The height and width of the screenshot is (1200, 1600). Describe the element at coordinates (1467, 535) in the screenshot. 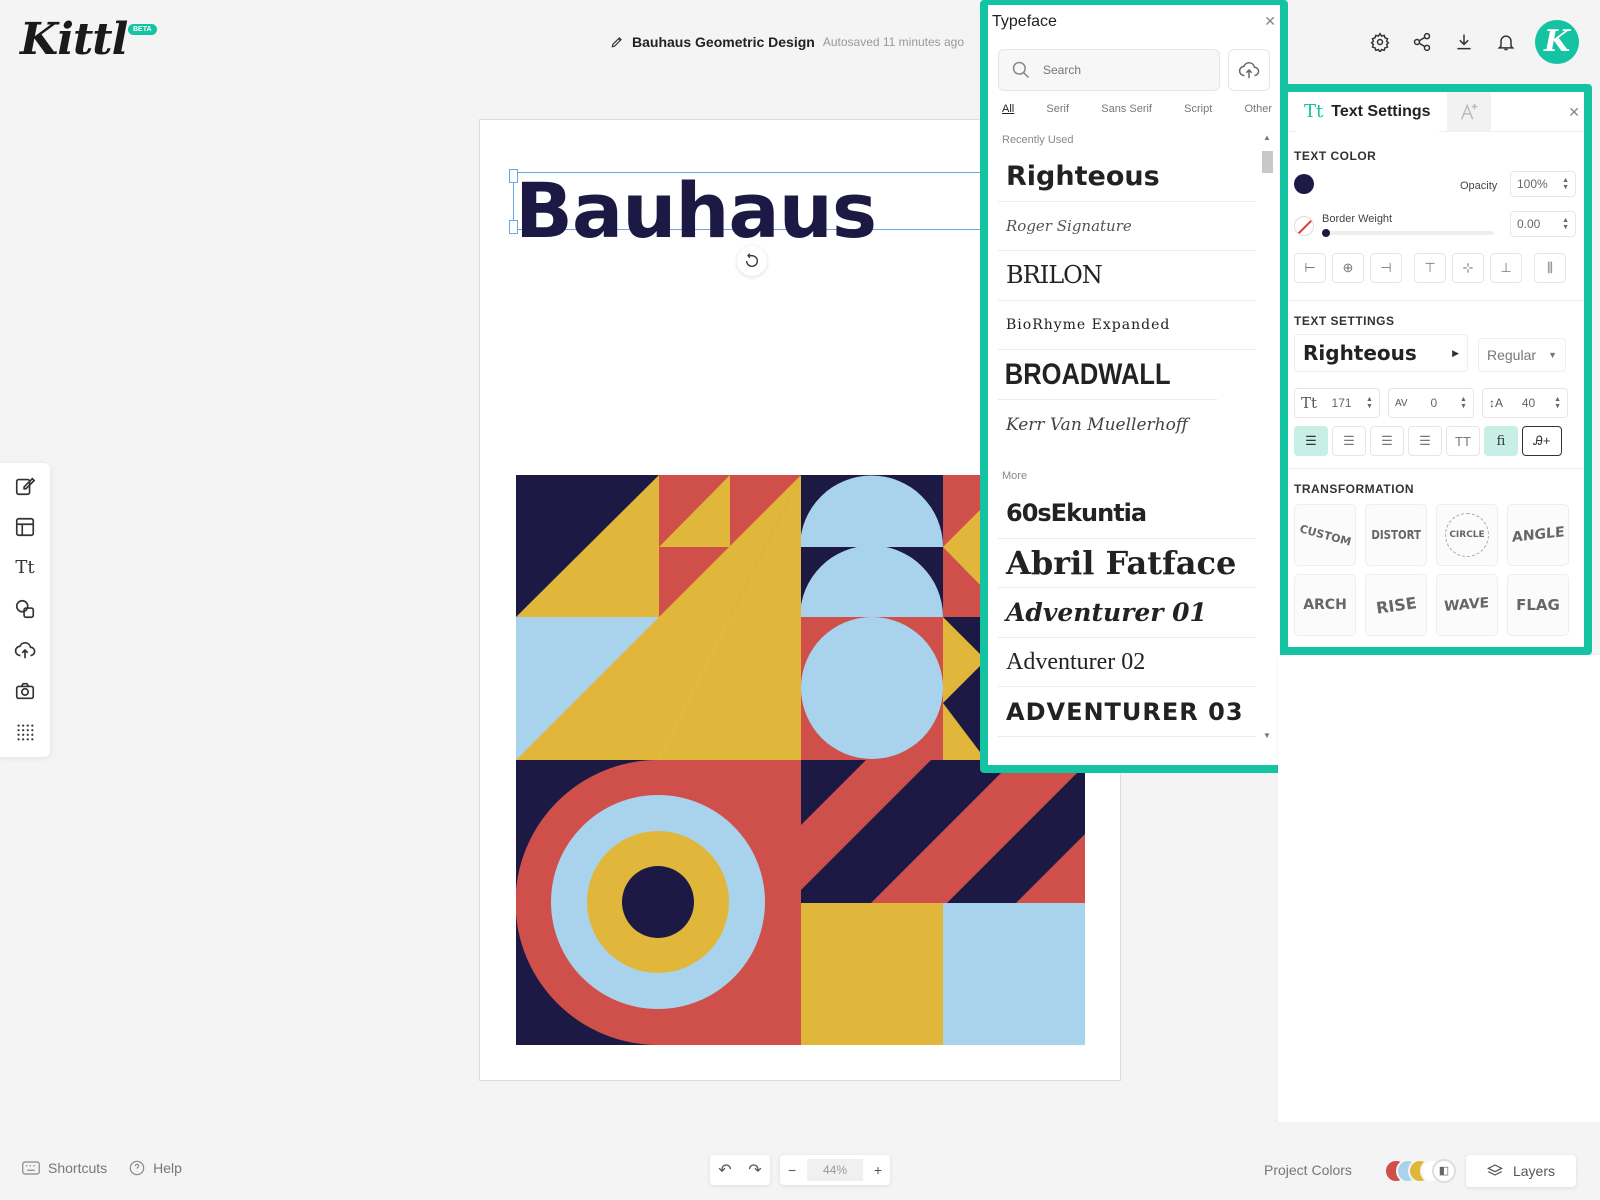

I see `transform-circle: CIRCLE` at that location.